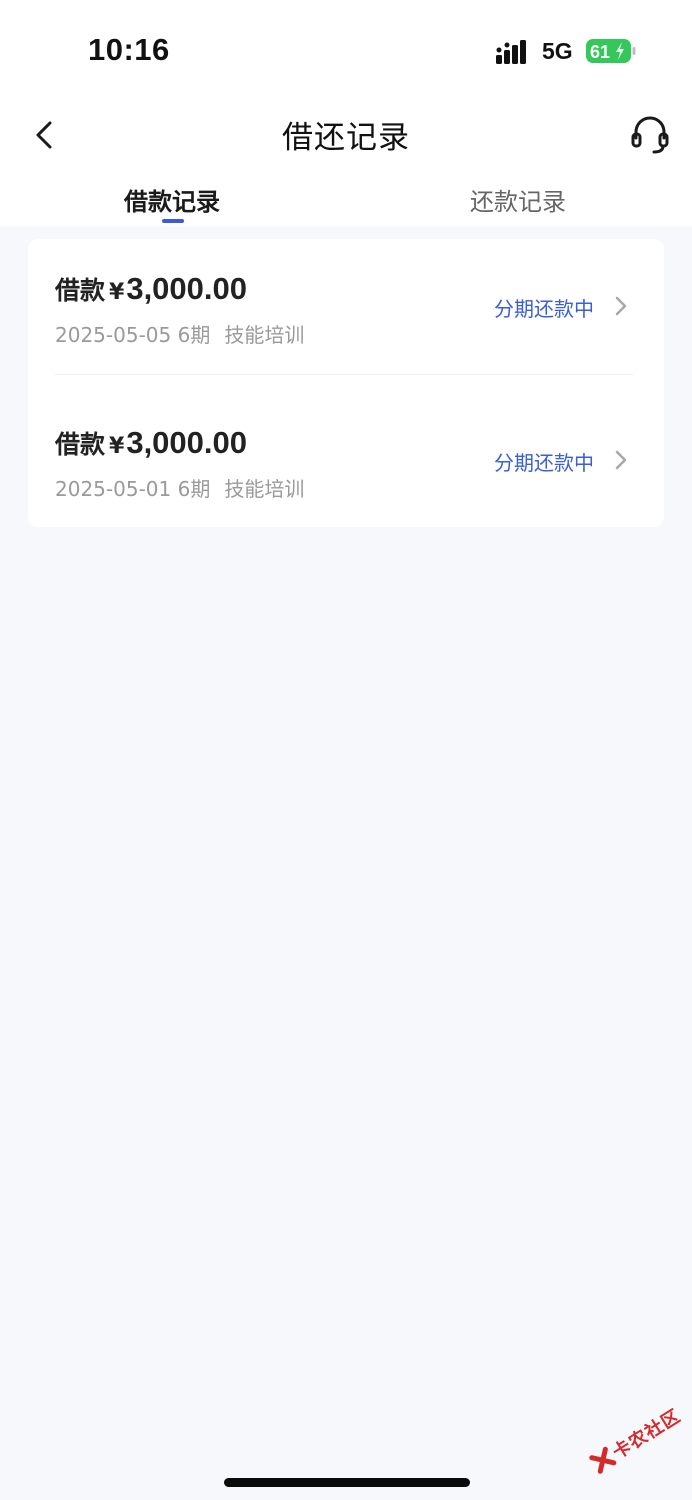 This screenshot has height=1500, width=692. I want to click on loan-date: 2025-05-05, so click(113, 335).